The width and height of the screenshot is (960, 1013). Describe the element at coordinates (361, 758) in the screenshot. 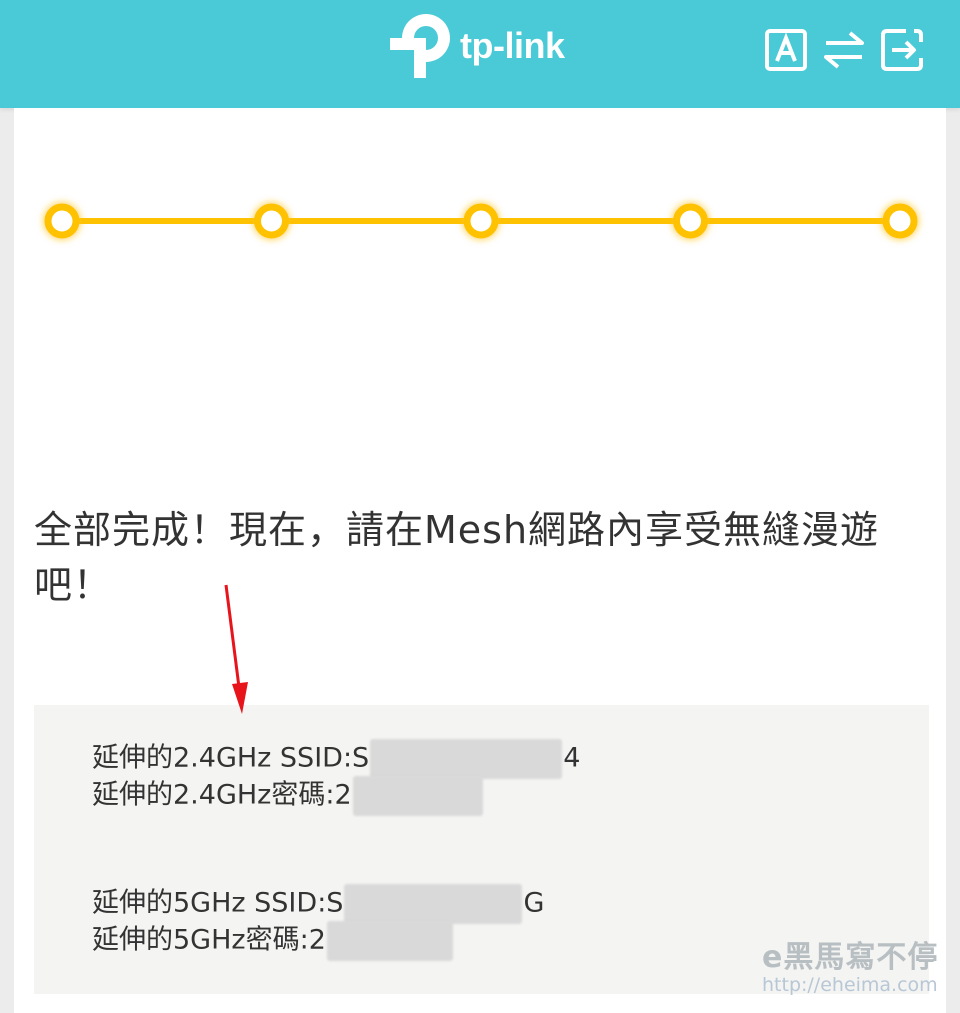

I see `ssid-24-prefix: S` at that location.